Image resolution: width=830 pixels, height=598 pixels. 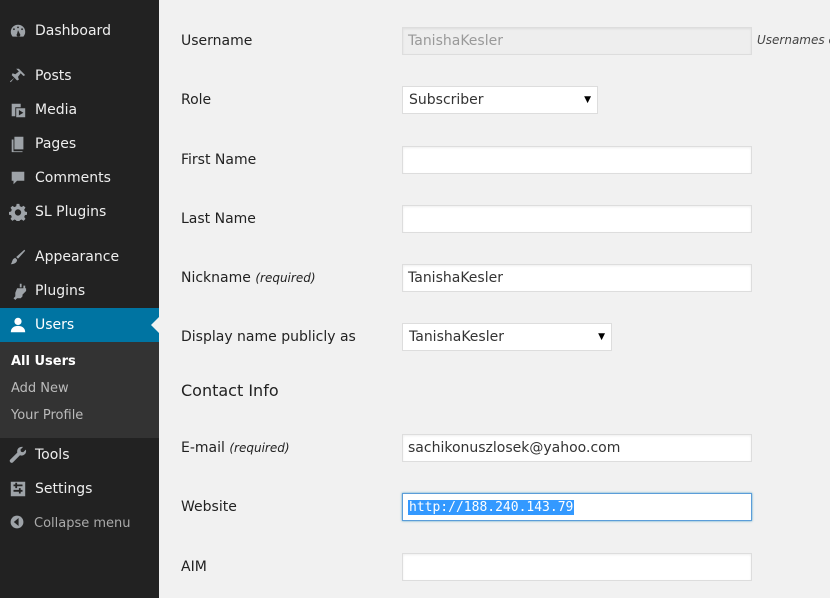 I want to click on last-name-field, so click(x=577, y=219).